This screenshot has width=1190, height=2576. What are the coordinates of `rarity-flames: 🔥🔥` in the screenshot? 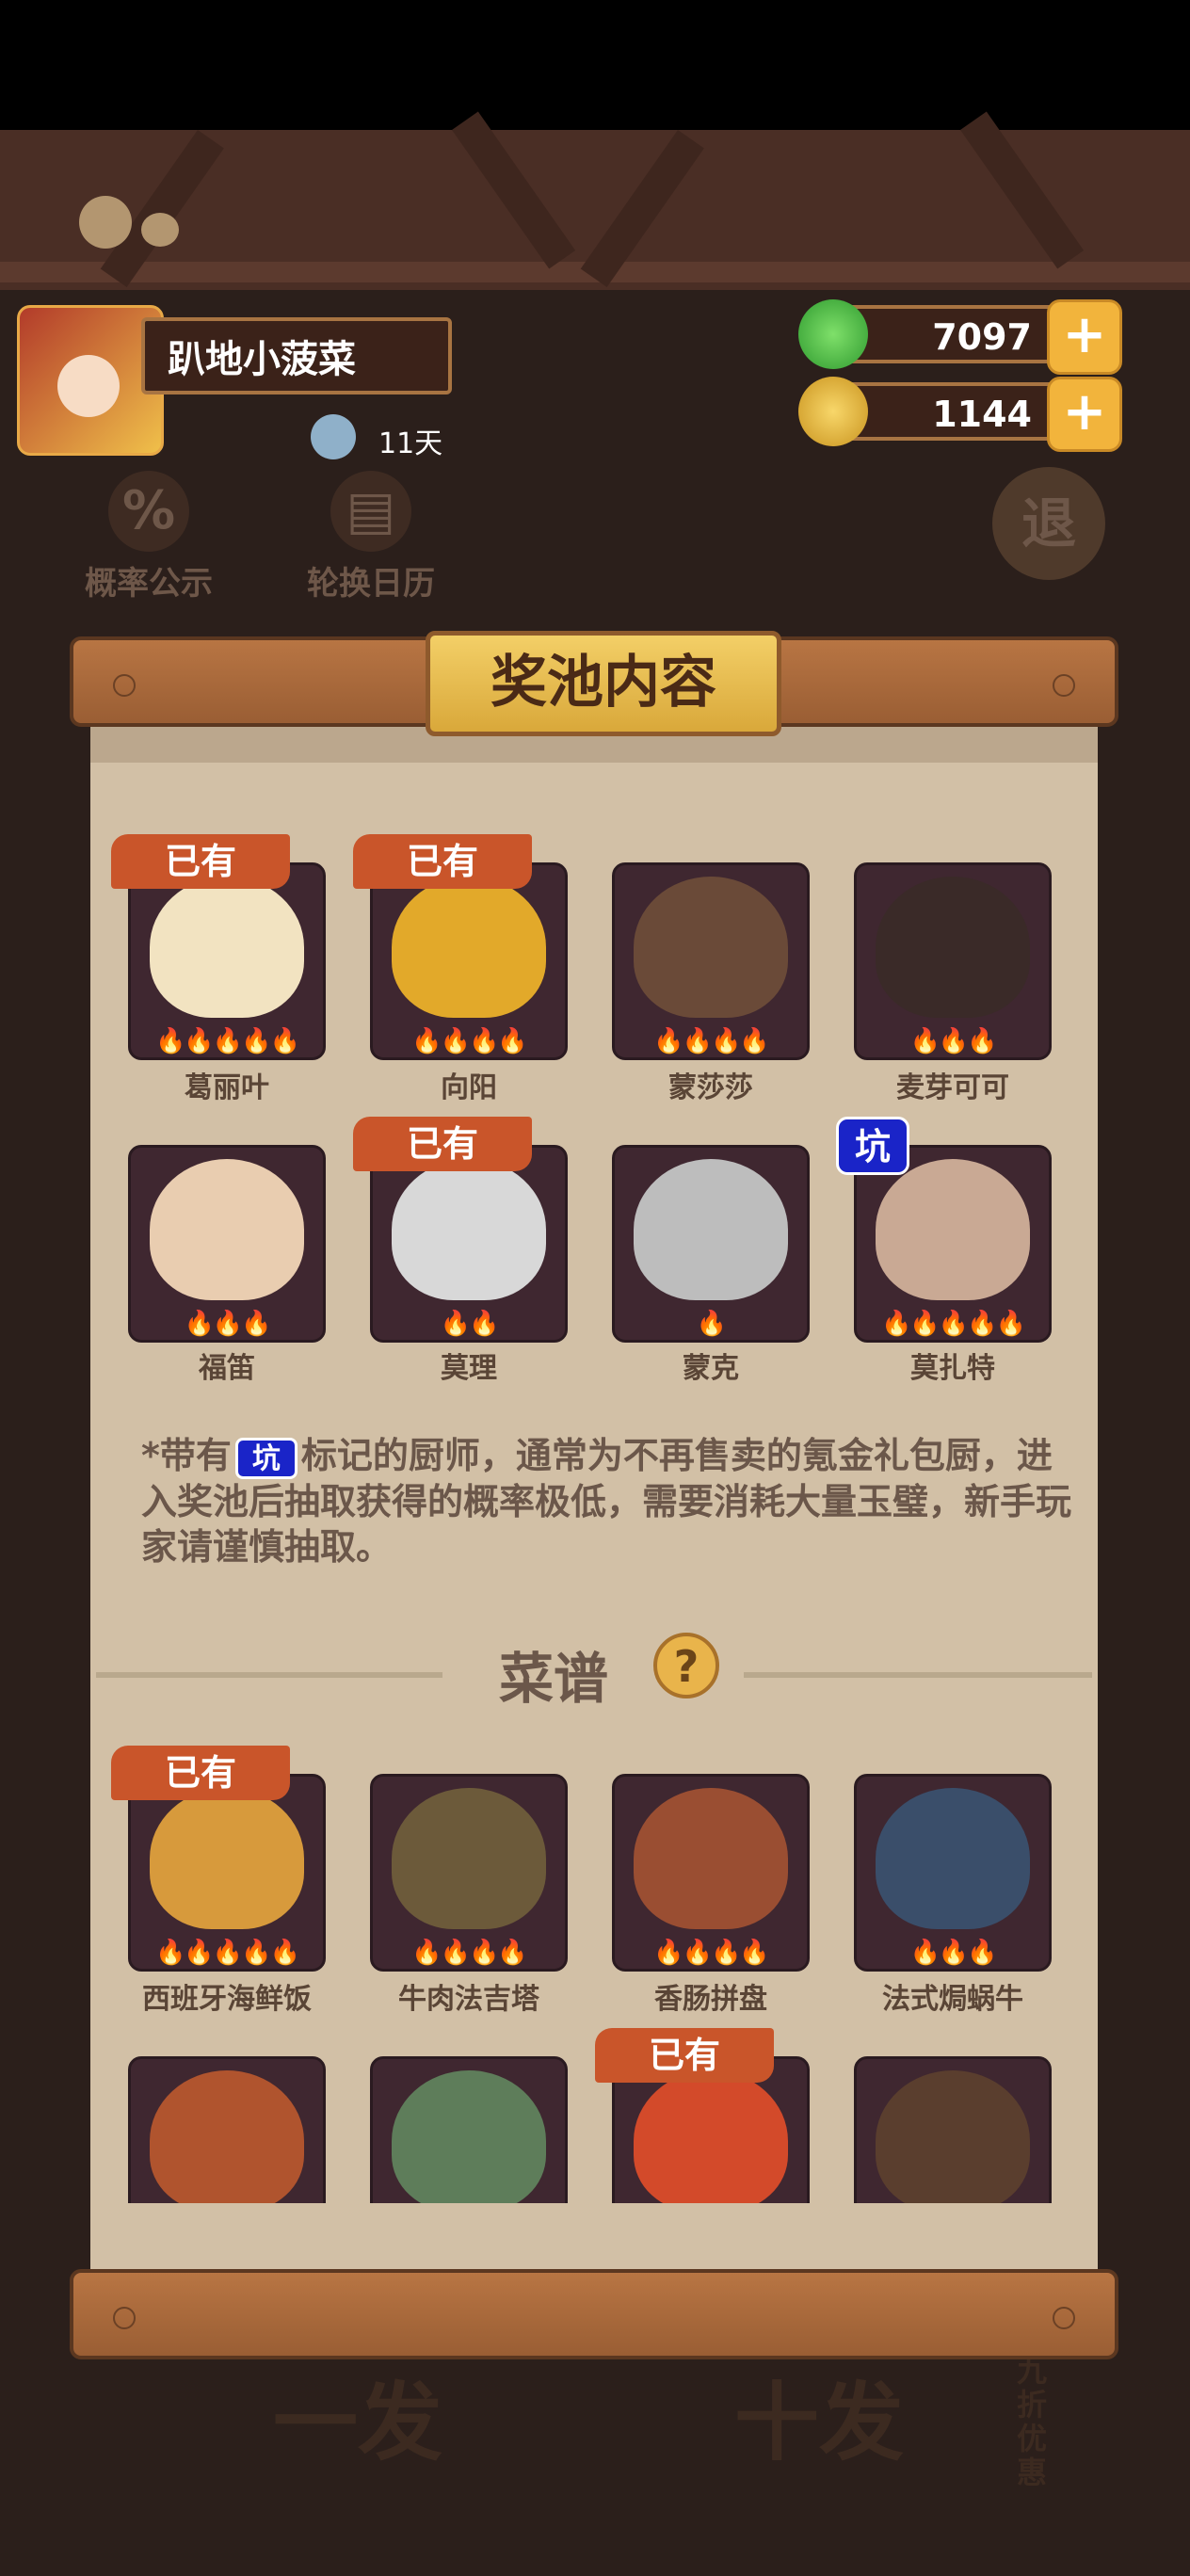 It's located at (470, 1324).